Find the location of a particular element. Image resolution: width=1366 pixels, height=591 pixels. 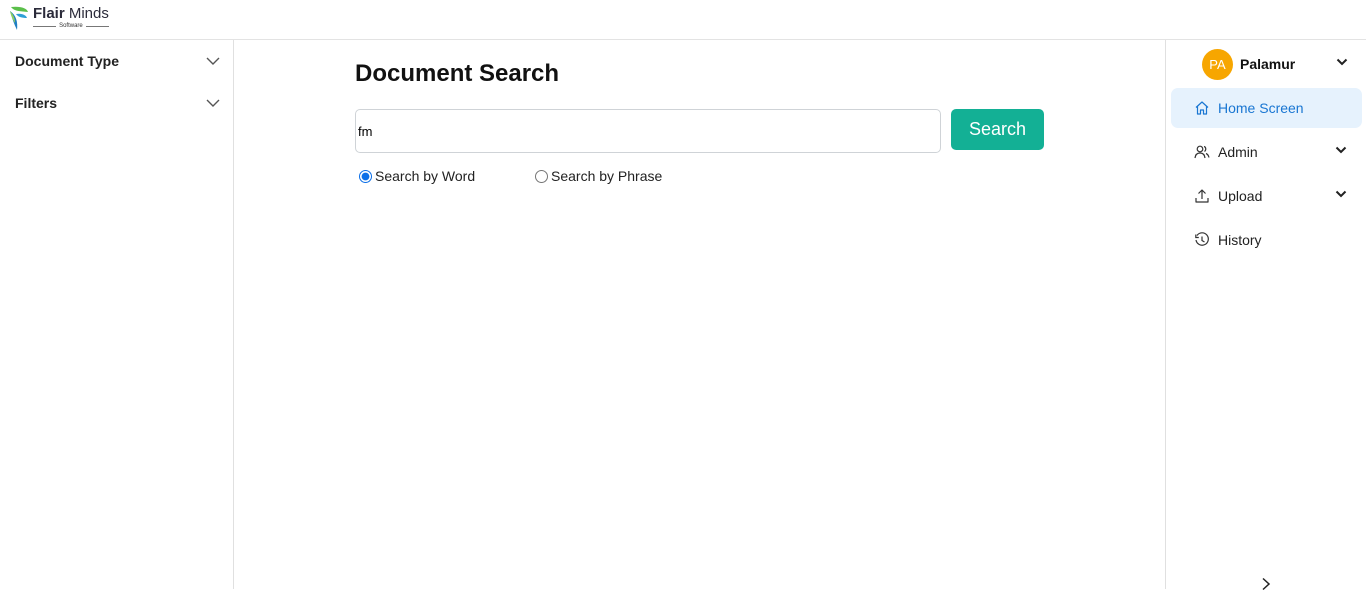

accordion-filters-label: Filters is located at coordinates (36, 103).